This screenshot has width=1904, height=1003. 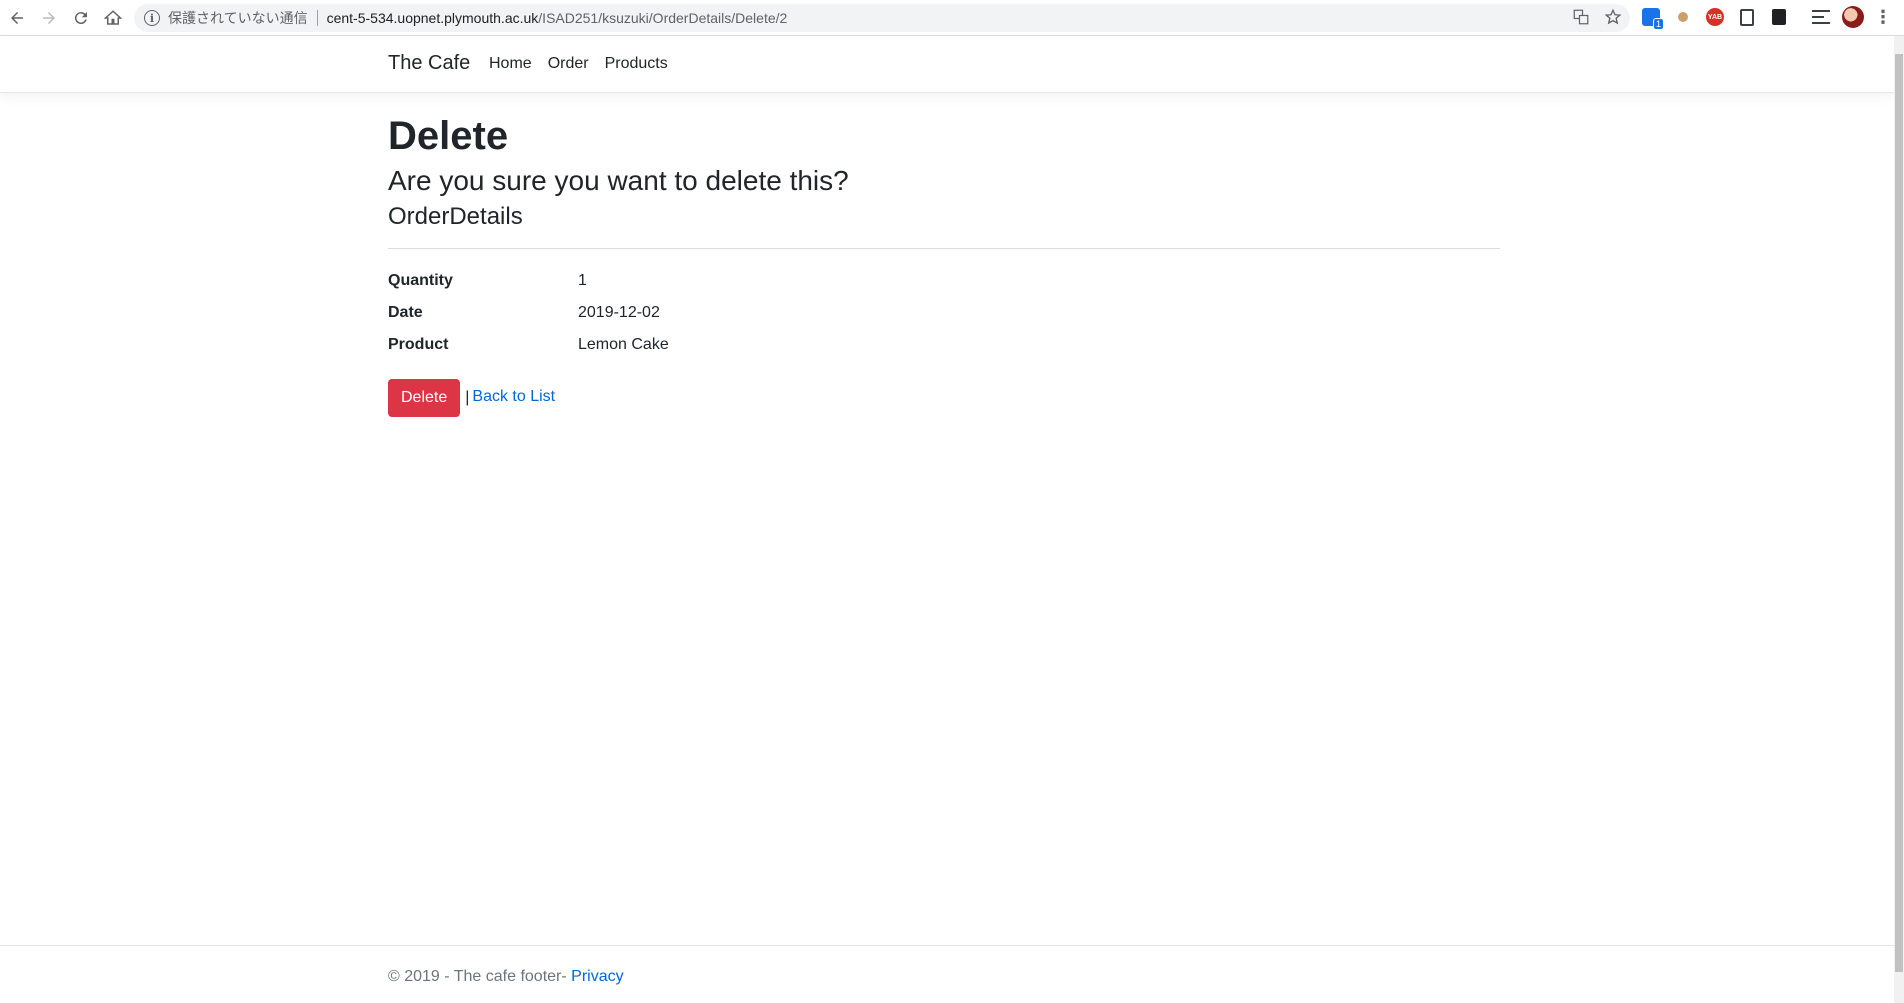 I want to click on extension-red-label: YAB, so click(x=1715, y=17).